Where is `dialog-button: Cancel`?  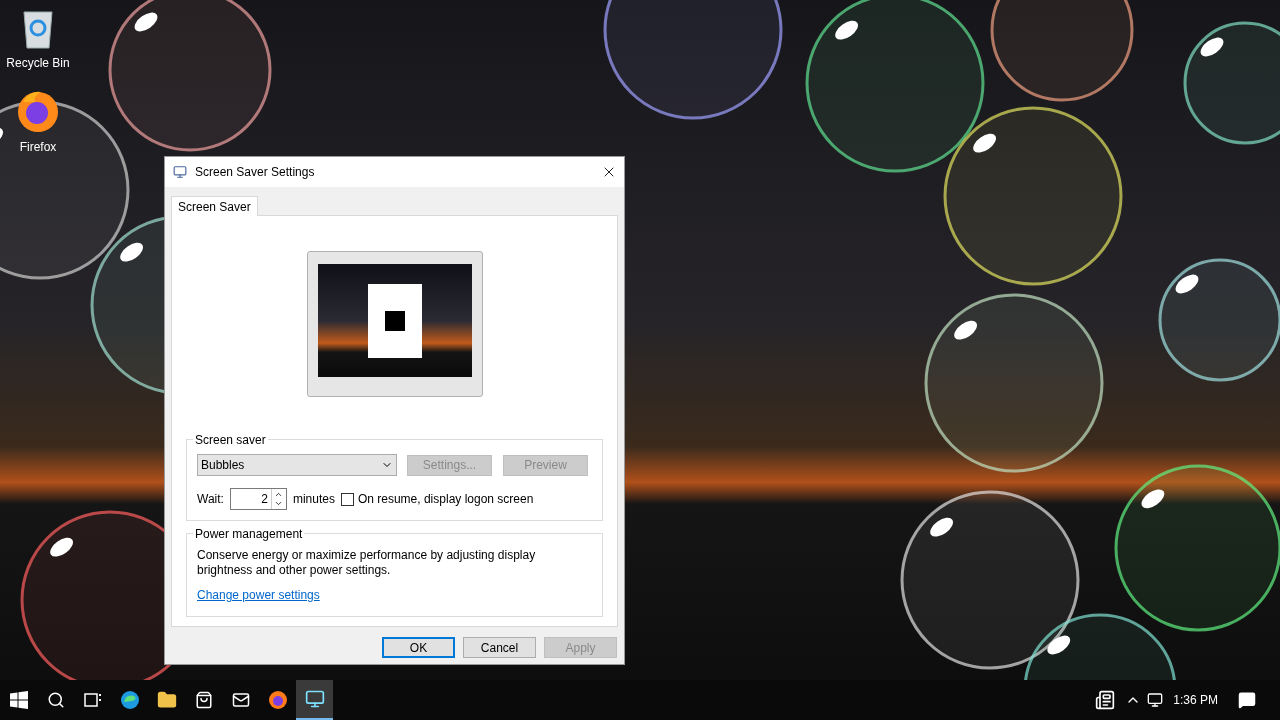
dialog-button: Cancel is located at coordinates (499, 647).